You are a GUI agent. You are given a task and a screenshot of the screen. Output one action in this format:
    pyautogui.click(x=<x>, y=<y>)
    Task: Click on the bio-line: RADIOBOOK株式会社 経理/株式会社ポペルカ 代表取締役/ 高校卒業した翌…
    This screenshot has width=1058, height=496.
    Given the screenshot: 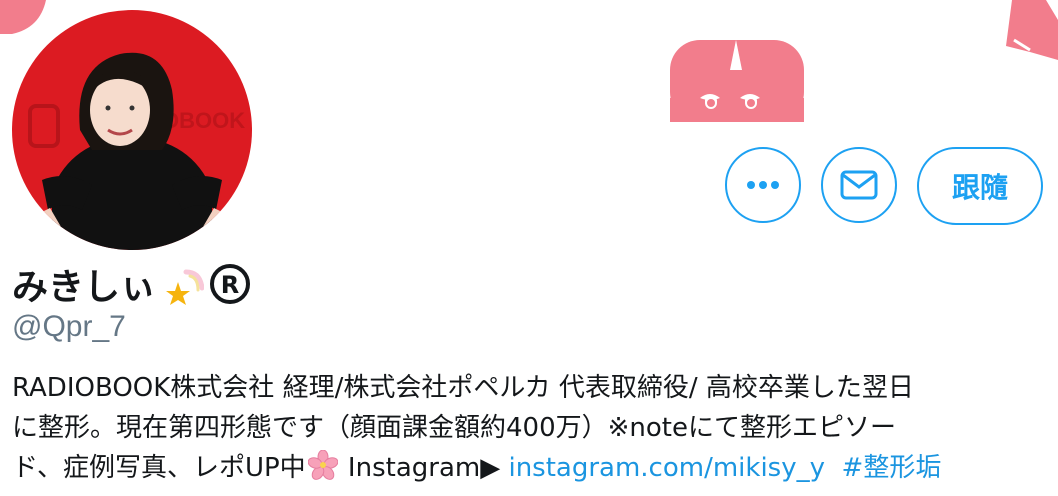 What is the action you would take?
    pyautogui.click(x=463, y=388)
    